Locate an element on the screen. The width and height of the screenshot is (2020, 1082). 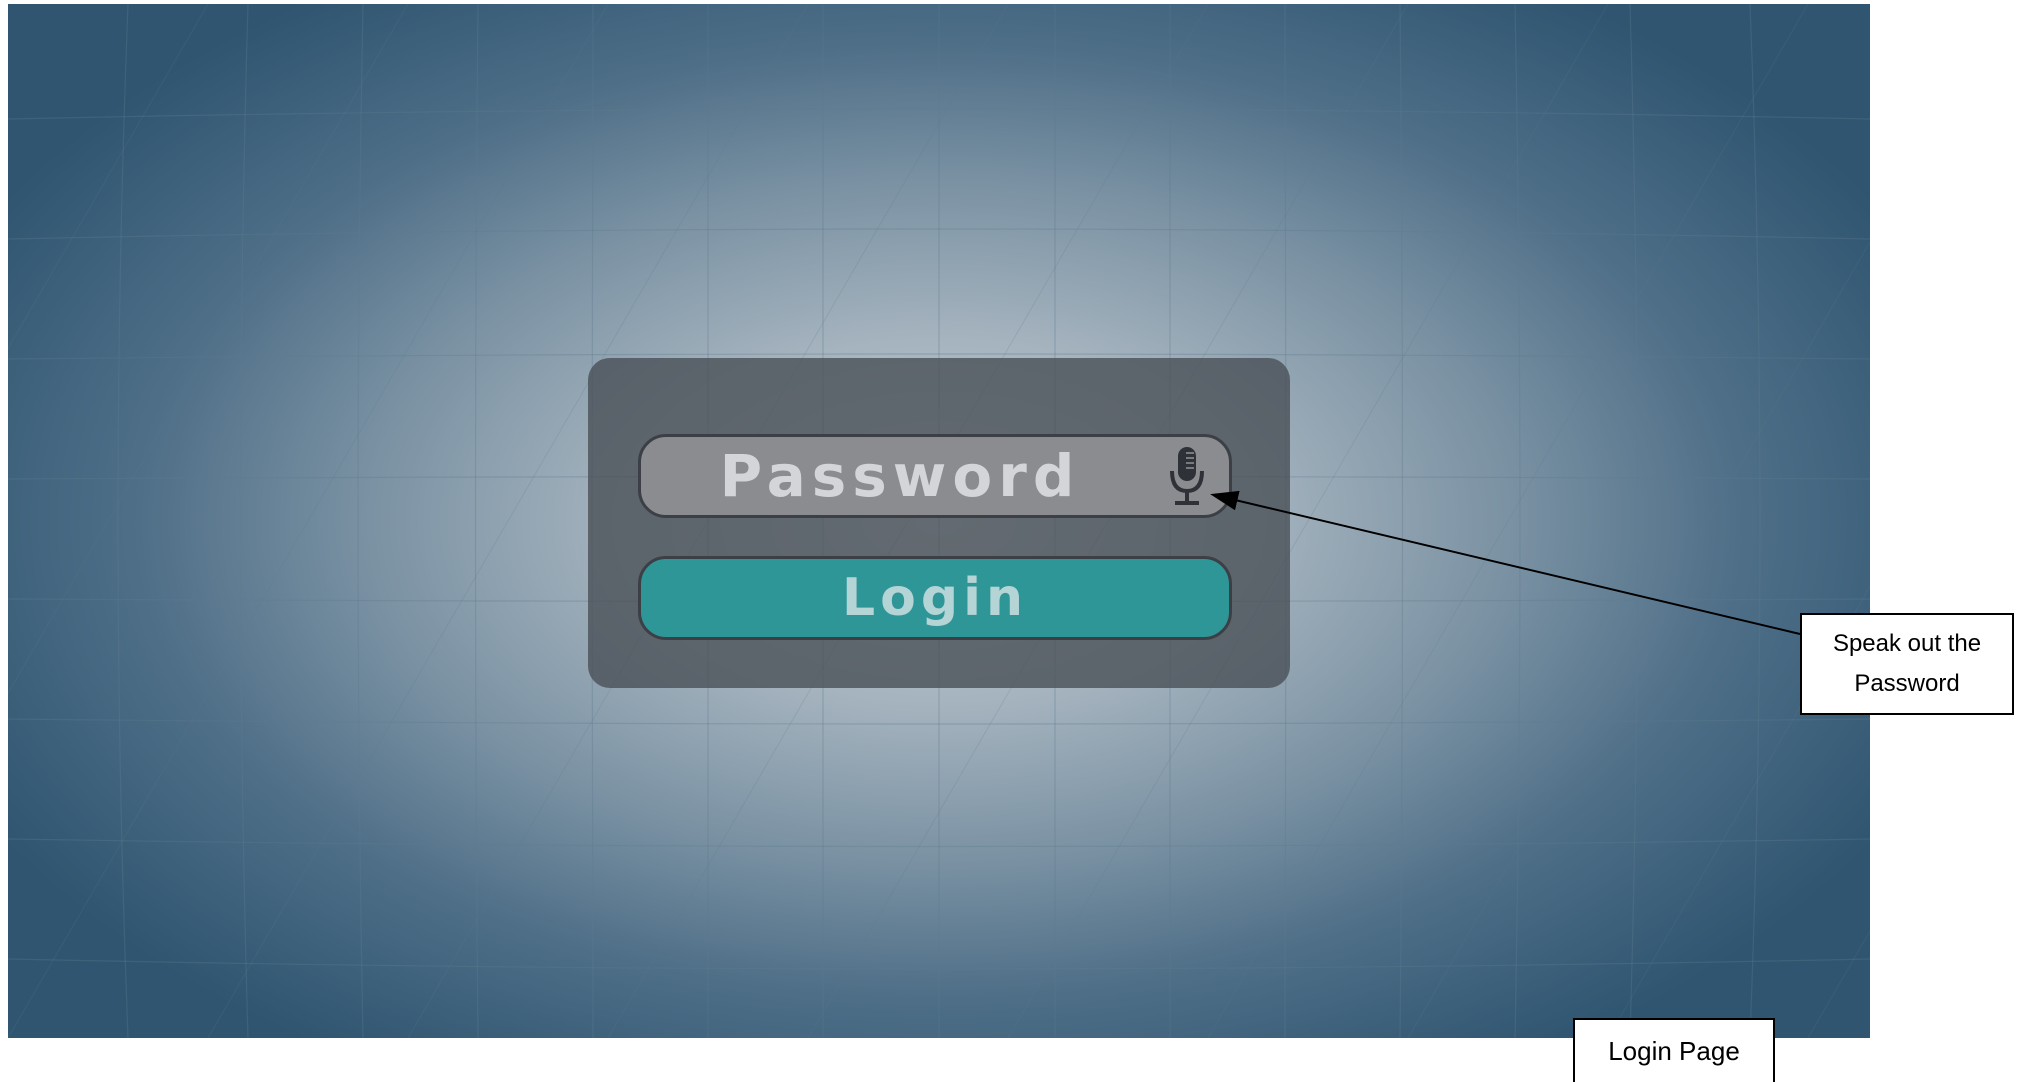
callout-text-line-2: Password is located at coordinates (1907, 683).